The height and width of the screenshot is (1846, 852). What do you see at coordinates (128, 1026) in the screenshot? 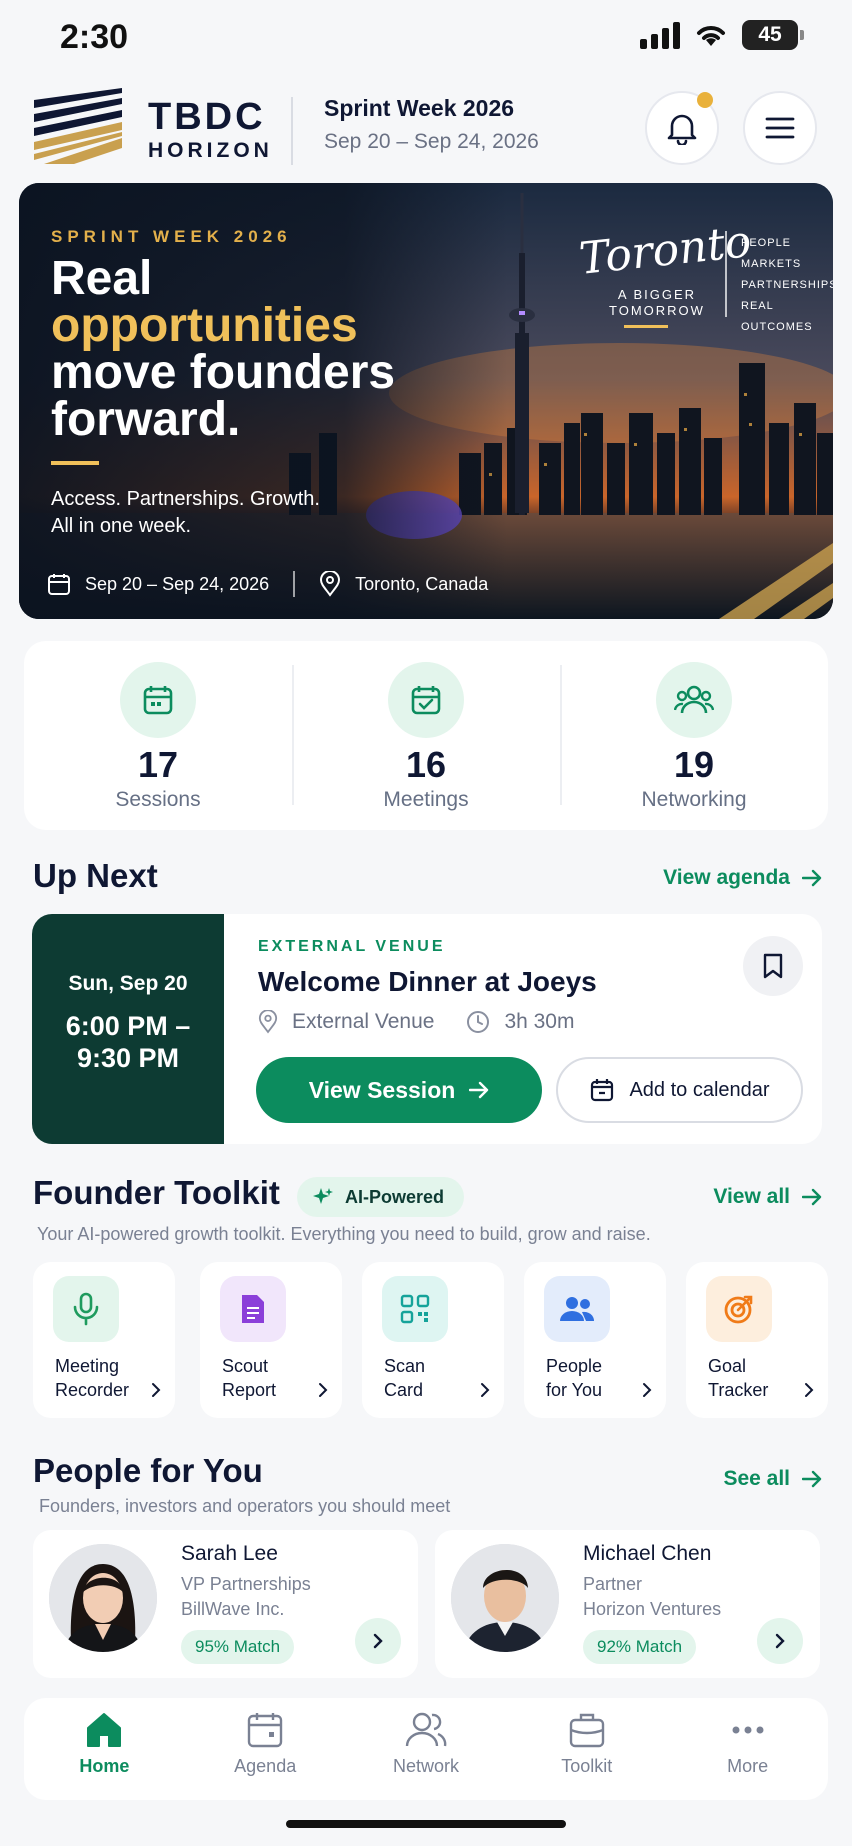
I see `session-time-start: 6:00 PM –` at bounding box center [128, 1026].